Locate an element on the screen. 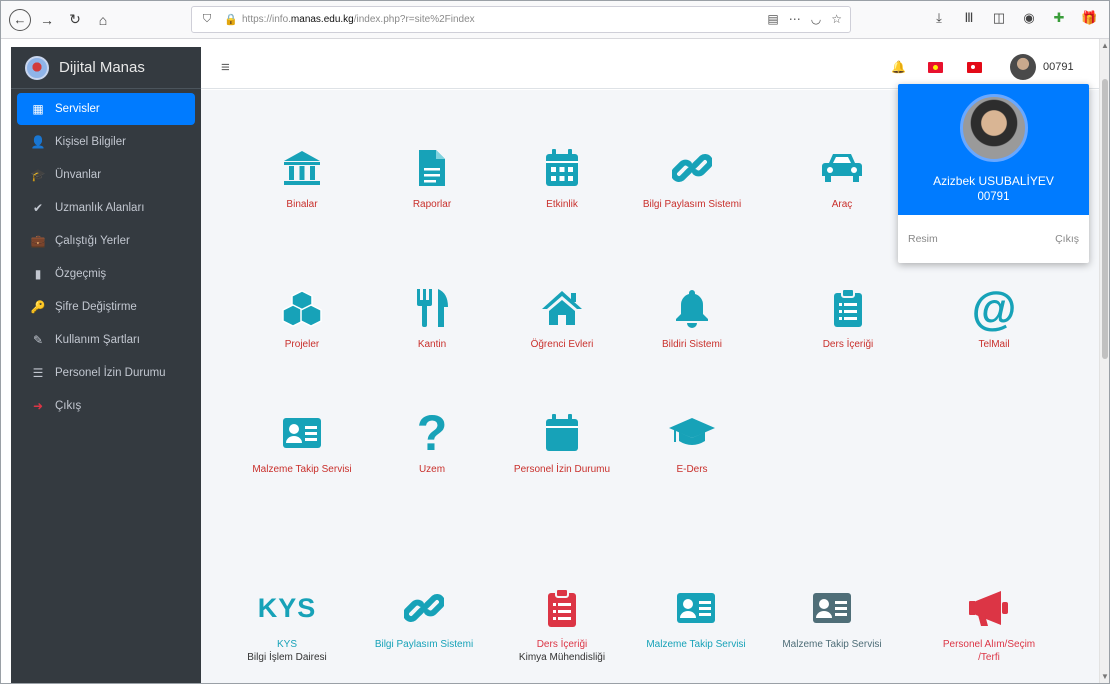  tile-malzeme-takip: Malzeme Takip Servisi is located at coordinates (302, 440).